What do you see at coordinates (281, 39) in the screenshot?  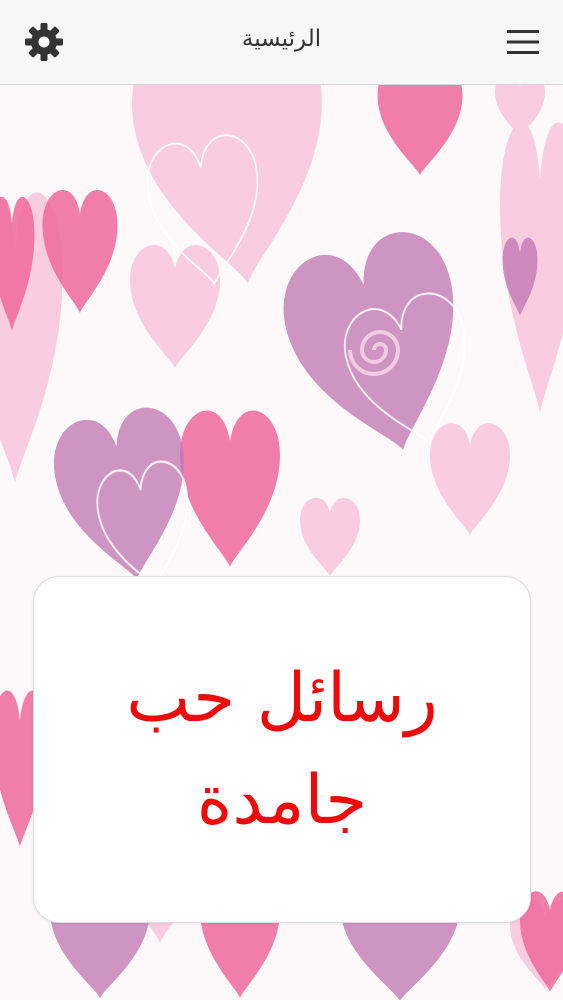 I see `page-title: الرئيسية` at bounding box center [281, 39].